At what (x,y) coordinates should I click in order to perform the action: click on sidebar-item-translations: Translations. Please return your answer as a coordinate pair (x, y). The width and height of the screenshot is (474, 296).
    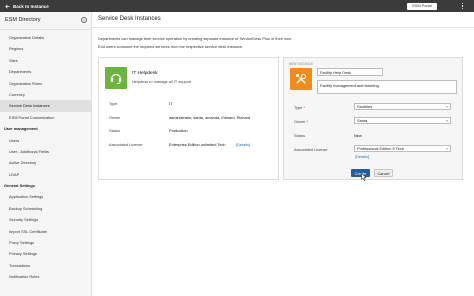
    Looking at the image, I should click on (45, 265).